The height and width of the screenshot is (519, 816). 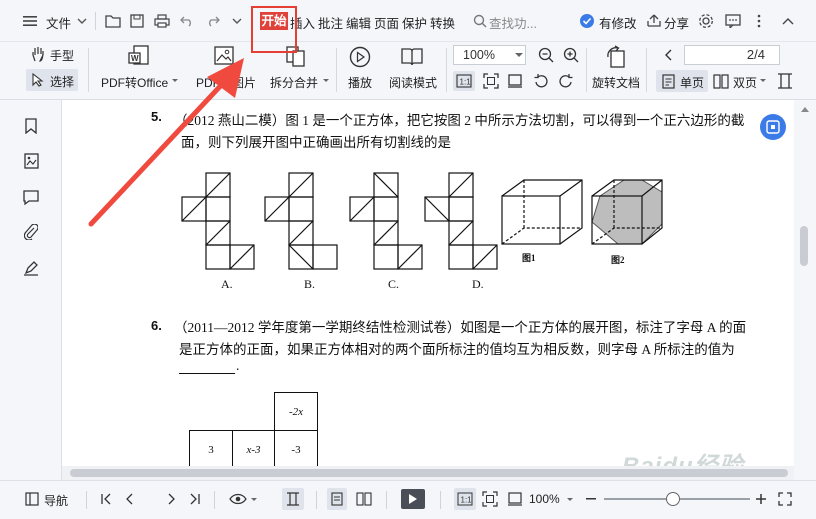 I want to click on status-actual-size-button: 1:1, so click(x=465, y=499).